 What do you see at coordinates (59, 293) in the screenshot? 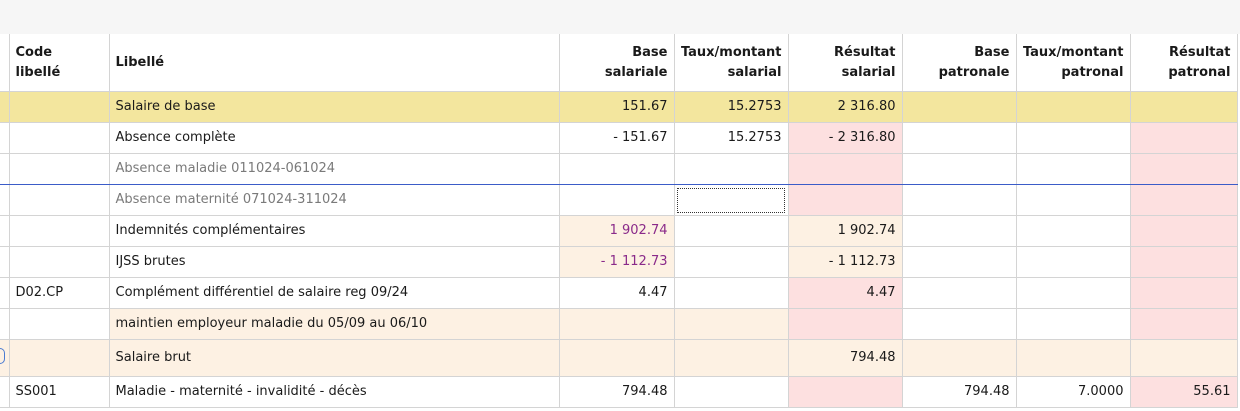
I see `cell-code: D02.CP` at bounding box center [59, 293].